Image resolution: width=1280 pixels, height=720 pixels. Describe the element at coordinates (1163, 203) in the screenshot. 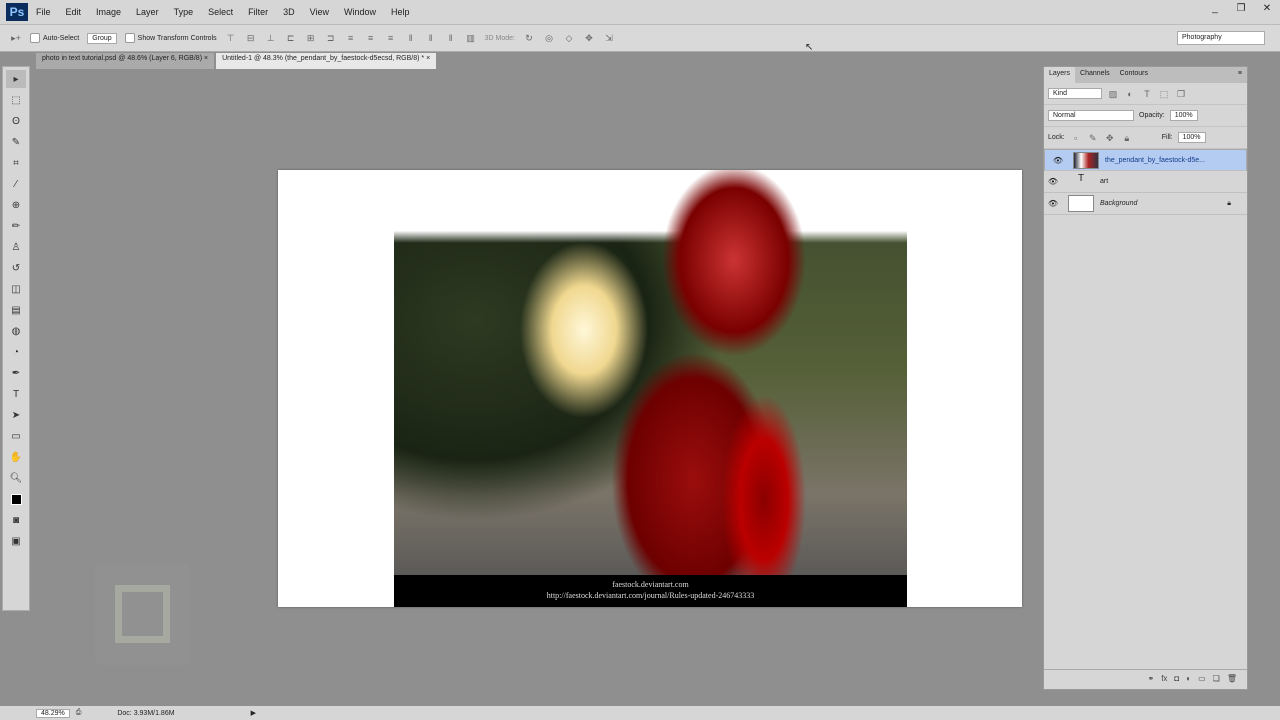

I see `layer-name: Background` at that location.